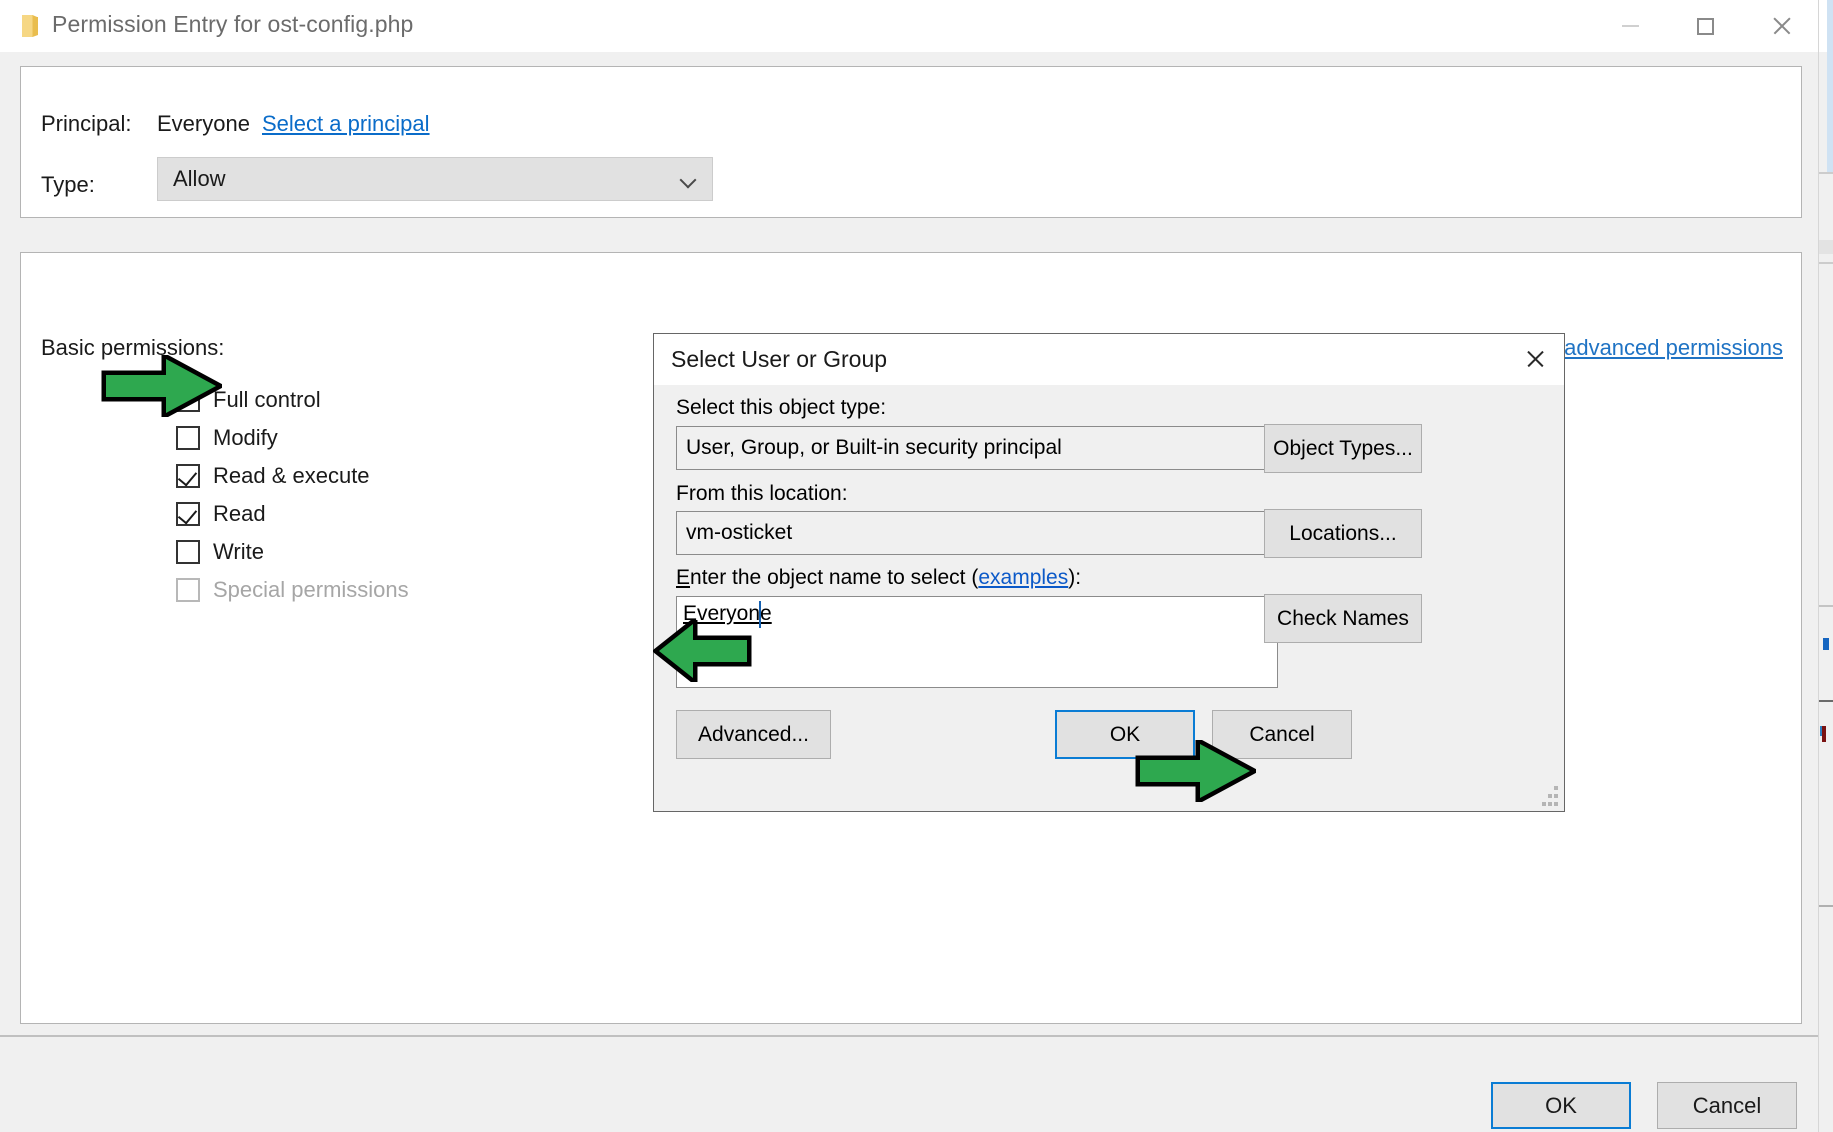  Describe the element at coordinates (267, 399) in the screenshot. I see `permission-label: Full control` at that location.